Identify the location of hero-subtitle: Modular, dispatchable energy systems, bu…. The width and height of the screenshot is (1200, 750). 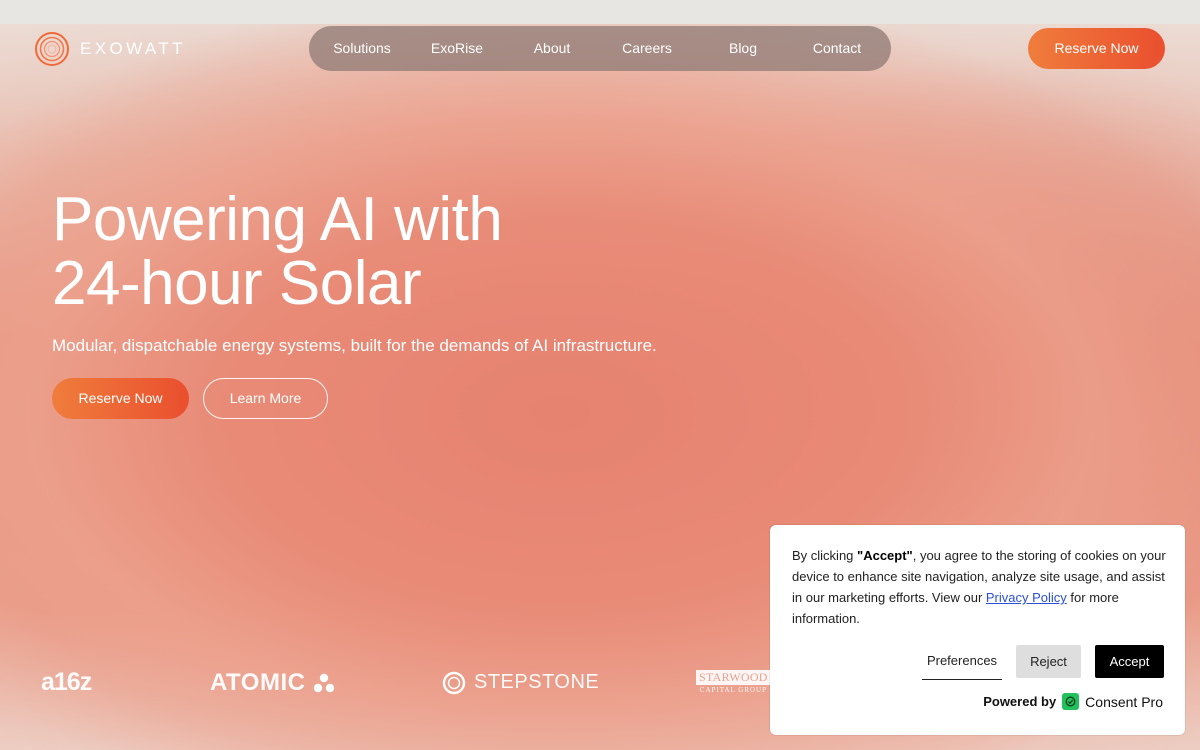
(354, 345).